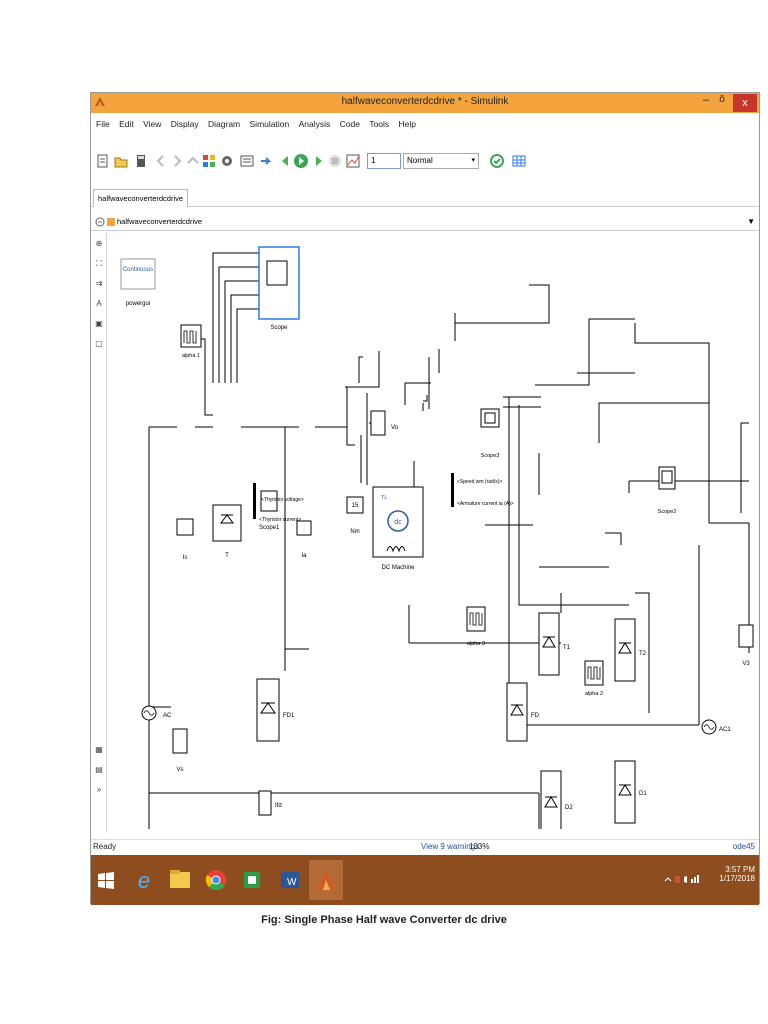  What do you see at coordinates (594, 694) in the screenshot?
I see `alpha2-label: alpha 2` at bounding box center [594, 694].